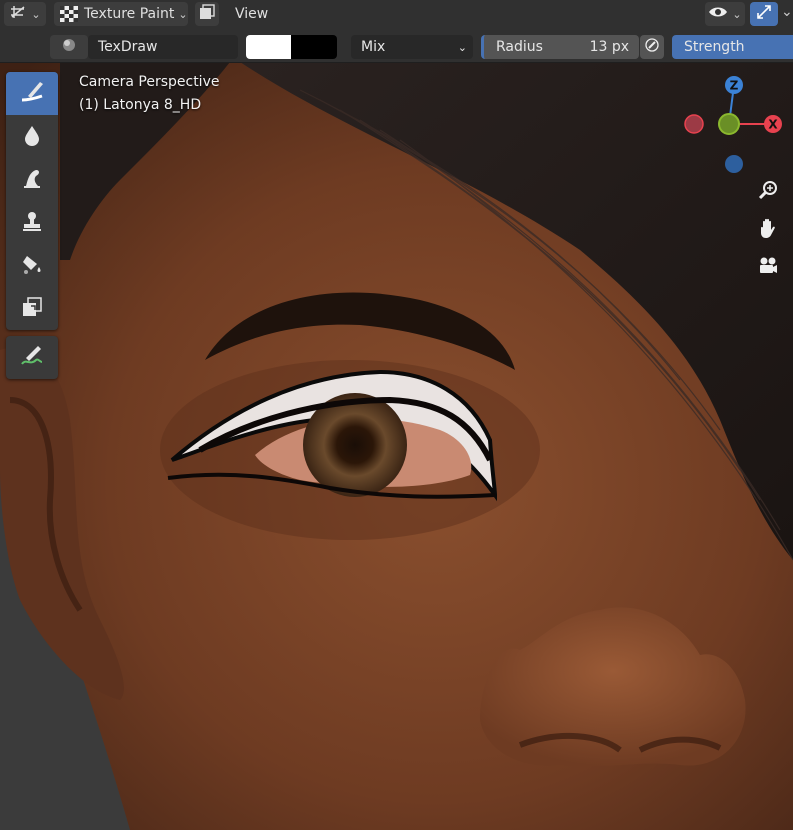 The image size is (793, 830). I want to click on menu-view: View, so click(251, 14).